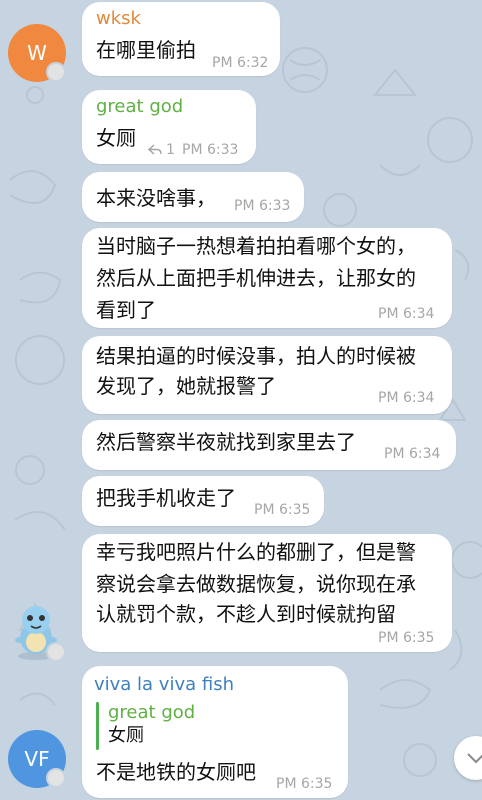 Image resolution: width=482 pixels, height=800 pixels. I want to click on message-bubble: wksk 在哪里偷拍 PM 6:32, so click(181, 39).